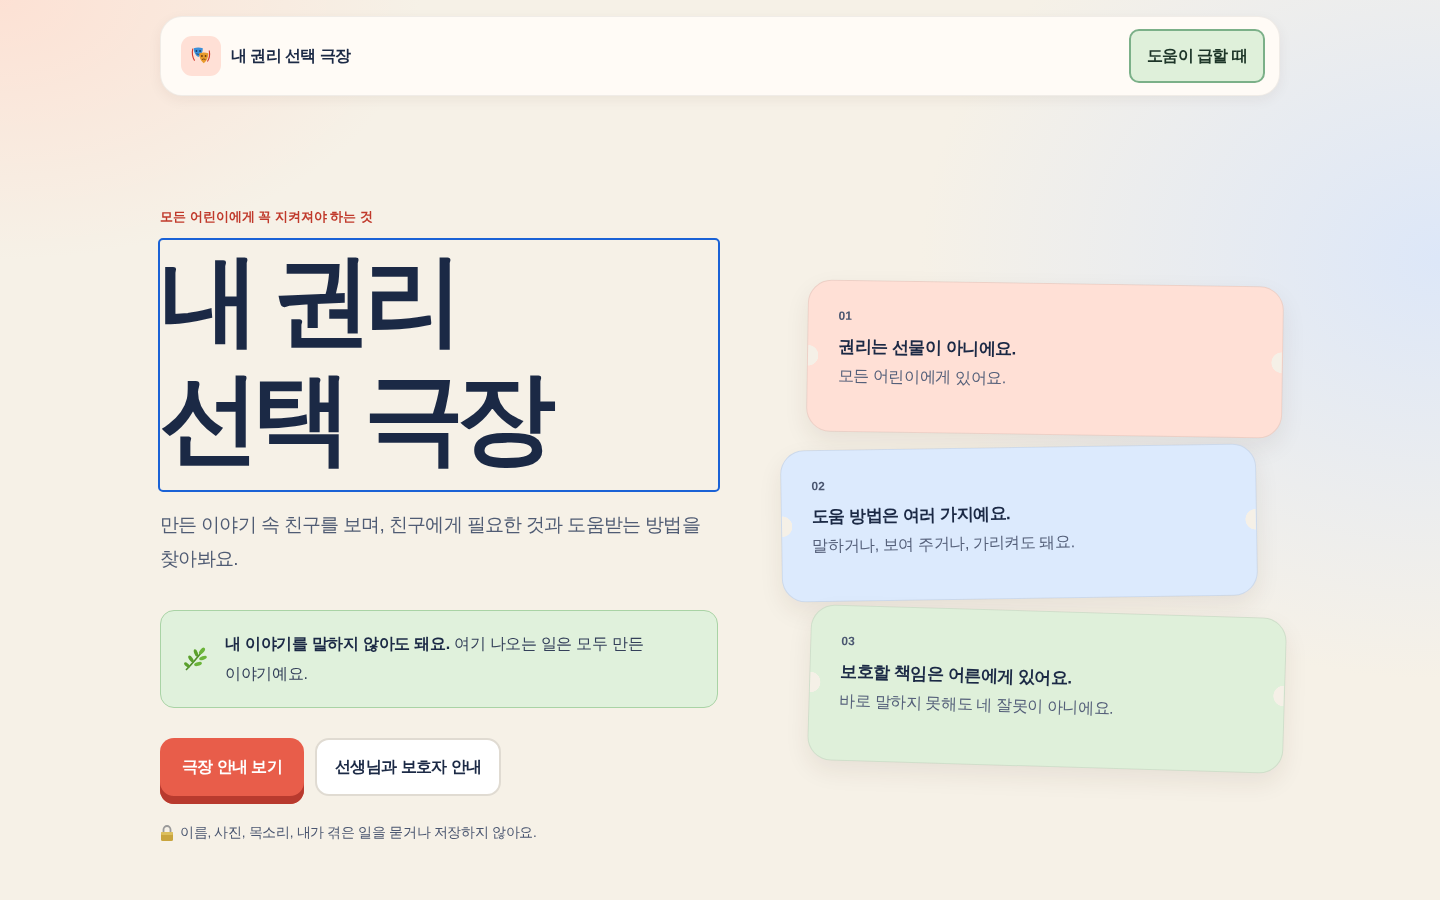 This screenshot has height=900, width=1440. What do you see at coordinates (430, 542) in the screenshot?
I see `hero-subtitle: 만든 이야기 속 친구를 보며, 친구에게 필요한 것과 도움받는 방법을 찾아봐요.` at bounding box center [430, 542].